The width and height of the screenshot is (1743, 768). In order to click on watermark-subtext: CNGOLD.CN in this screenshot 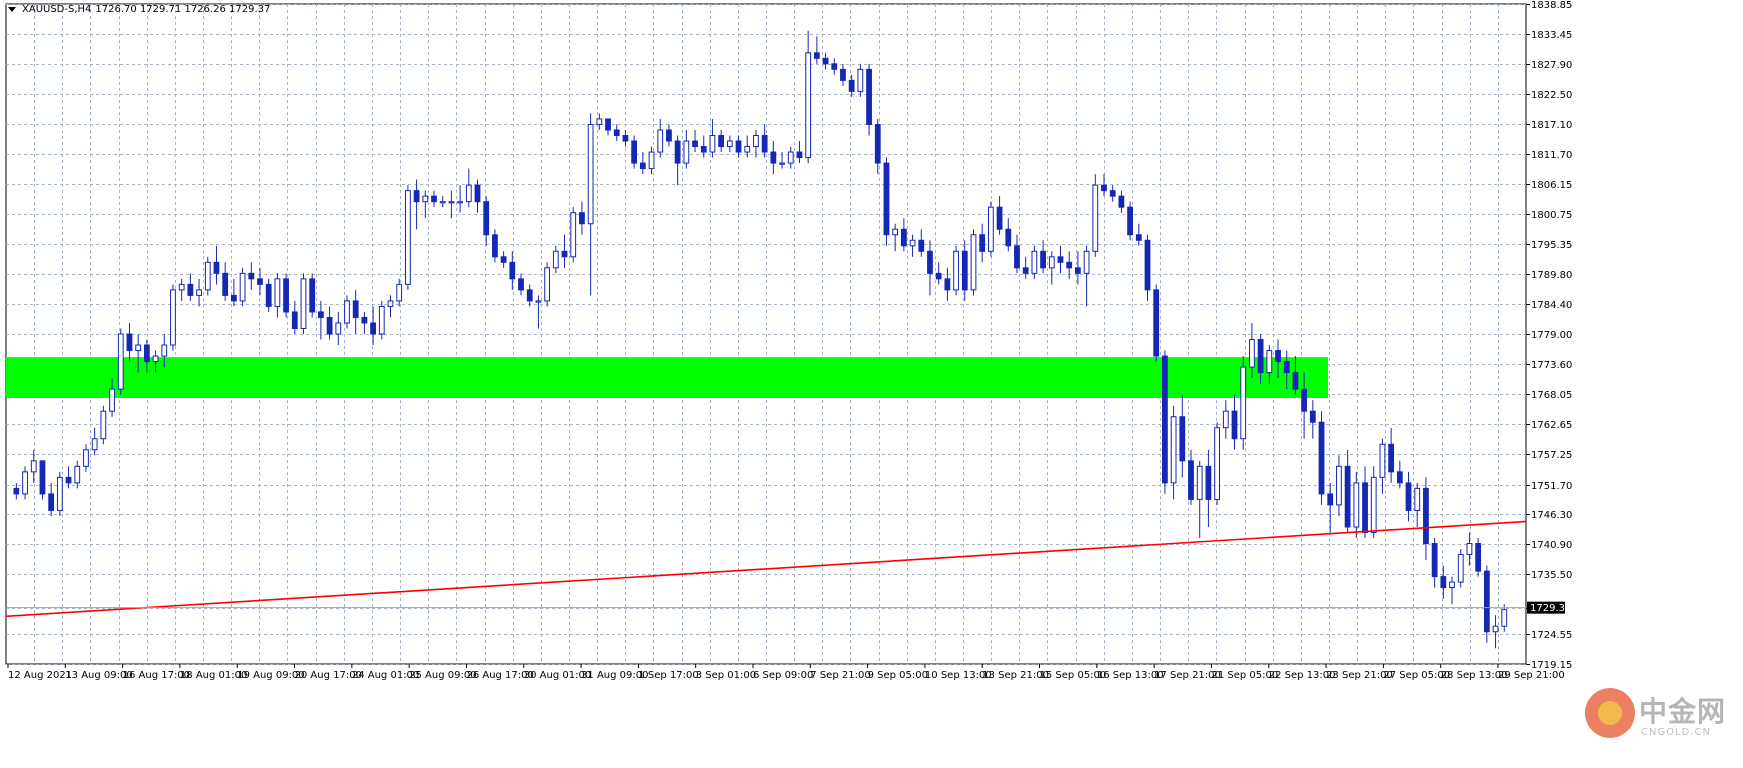, I will do `click(1676, 732)`.